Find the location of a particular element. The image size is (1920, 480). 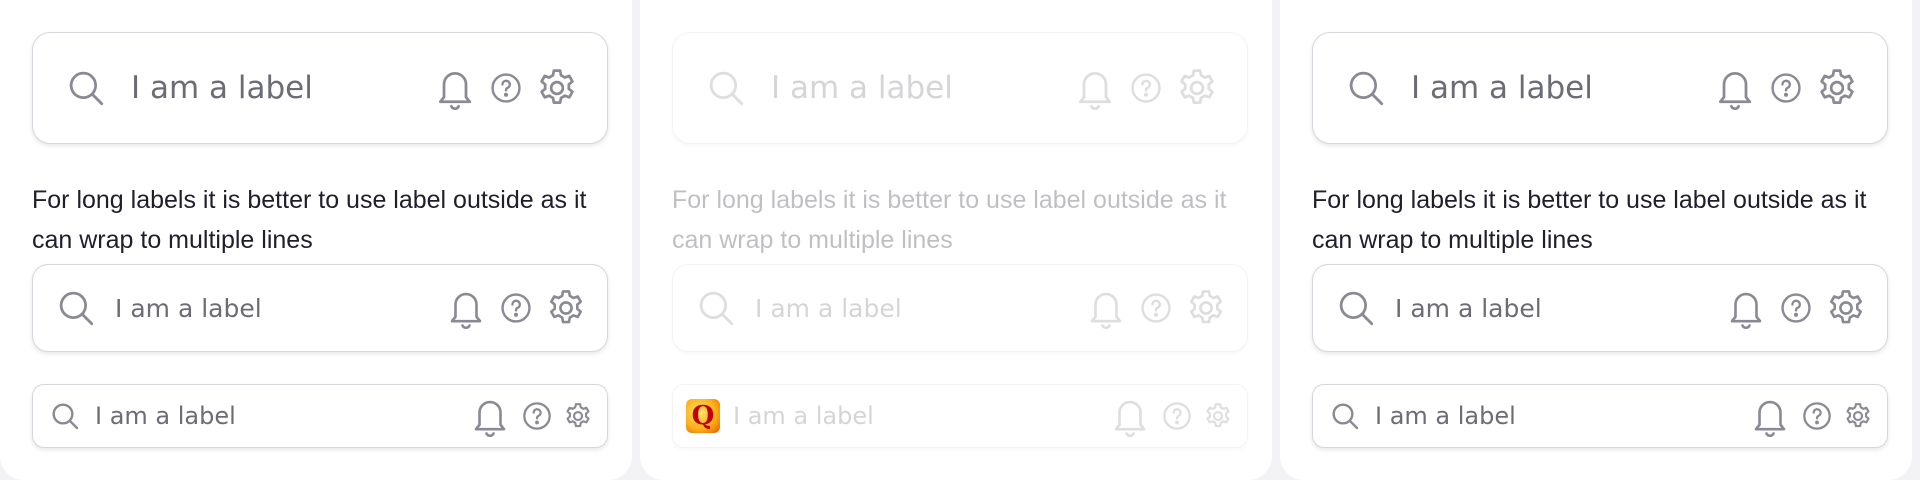

search-field-large-disabled: I am a label is located at coordinates (960, 88).